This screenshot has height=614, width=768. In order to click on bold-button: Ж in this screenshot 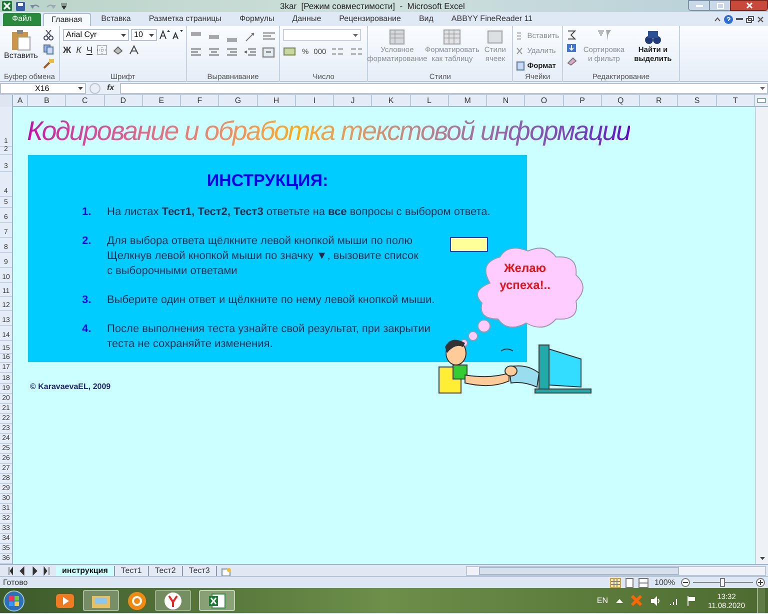, I will do `click(67, 50)`.